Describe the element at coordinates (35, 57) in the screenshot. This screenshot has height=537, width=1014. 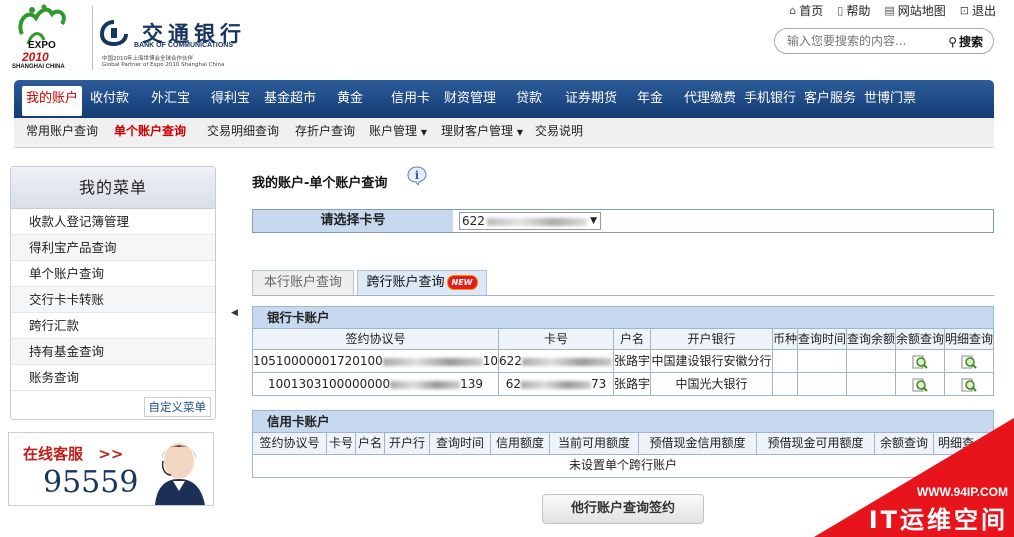
I see `expo-year: 2010` at that location.